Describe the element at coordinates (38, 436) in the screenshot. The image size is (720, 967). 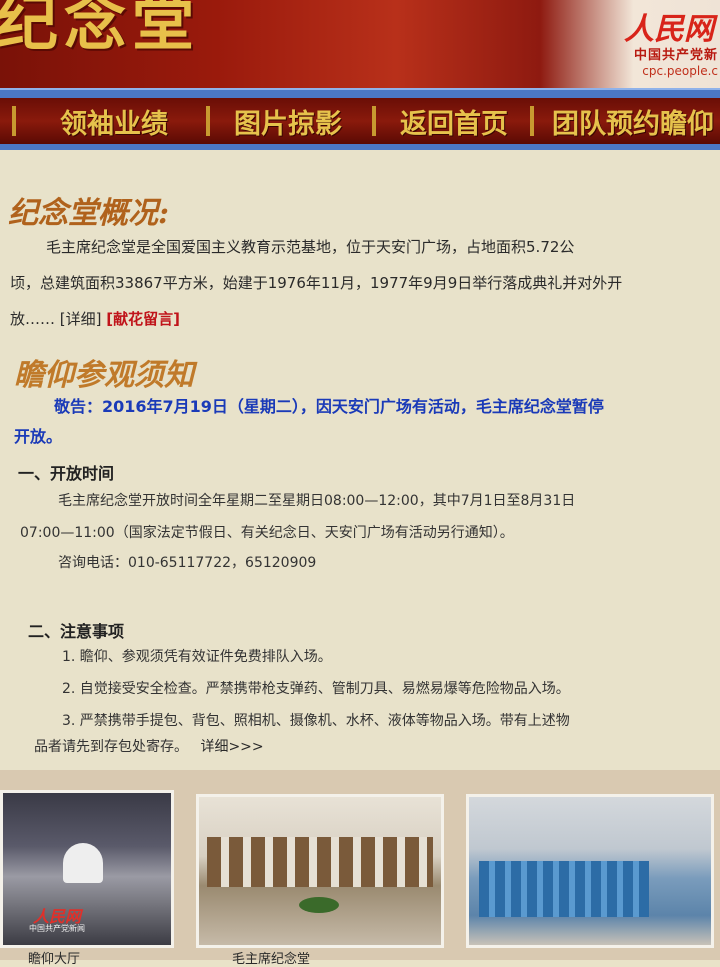
I see `closure-notice-line-2: 开放。` at that location.